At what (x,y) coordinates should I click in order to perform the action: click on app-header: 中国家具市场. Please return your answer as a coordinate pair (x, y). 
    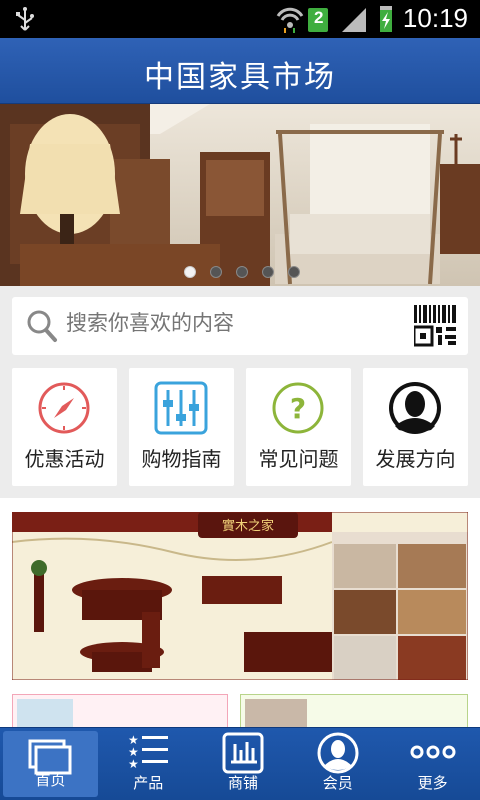
    Looking at the image, I should click on (240, 71).